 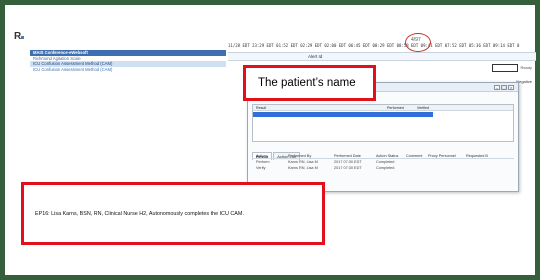 What do you see at coordinates (505, 68) in the screenshot?
I see `grid-cell-box` at bounding box center [505, 68].